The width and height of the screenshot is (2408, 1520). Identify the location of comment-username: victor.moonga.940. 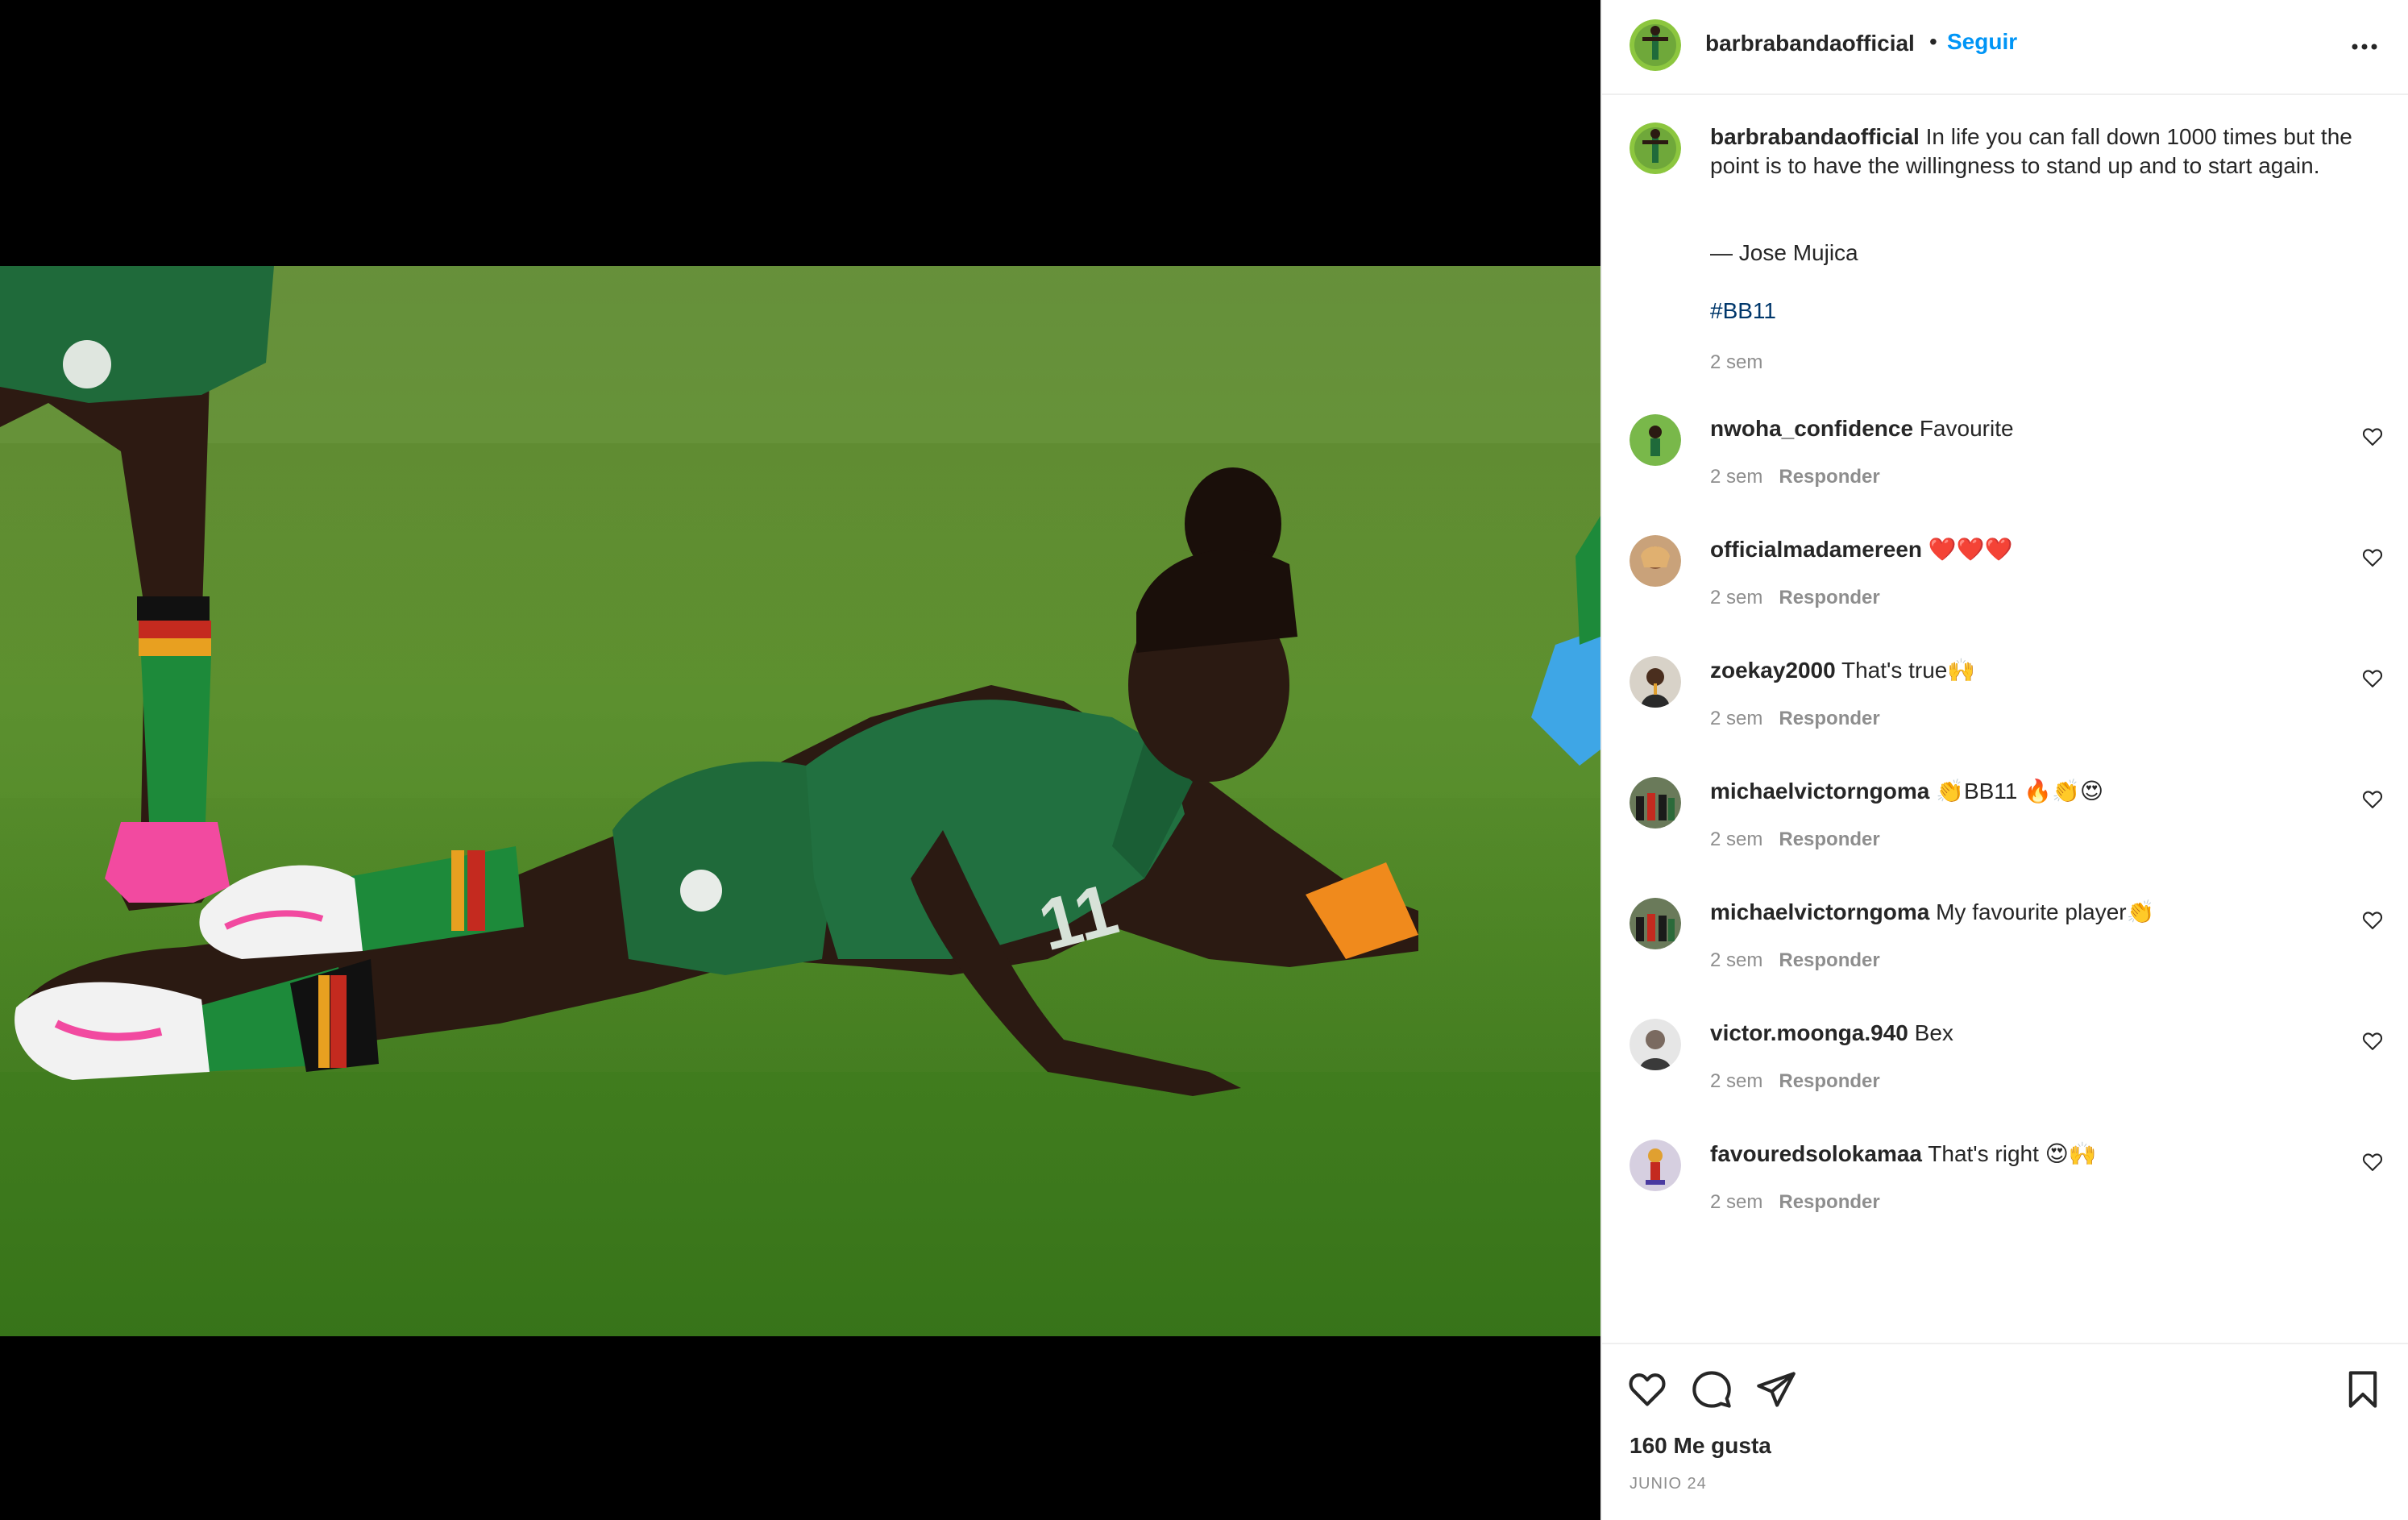
(1809, 1032).